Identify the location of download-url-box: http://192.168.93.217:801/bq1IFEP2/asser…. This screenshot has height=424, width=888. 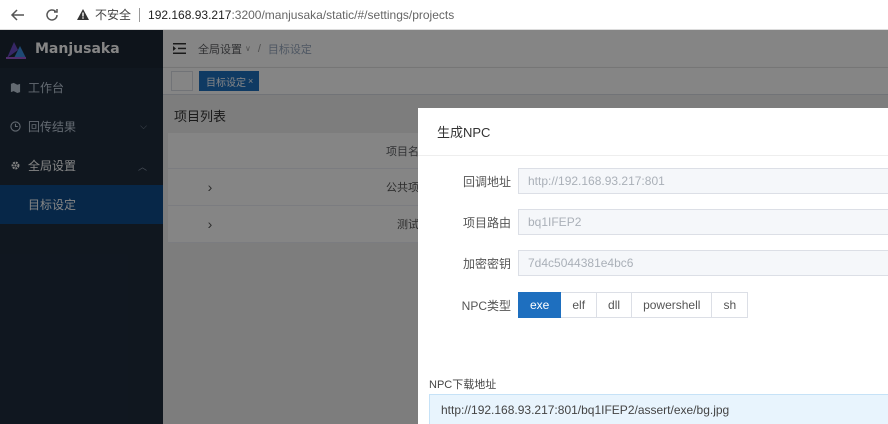
(658, 409).